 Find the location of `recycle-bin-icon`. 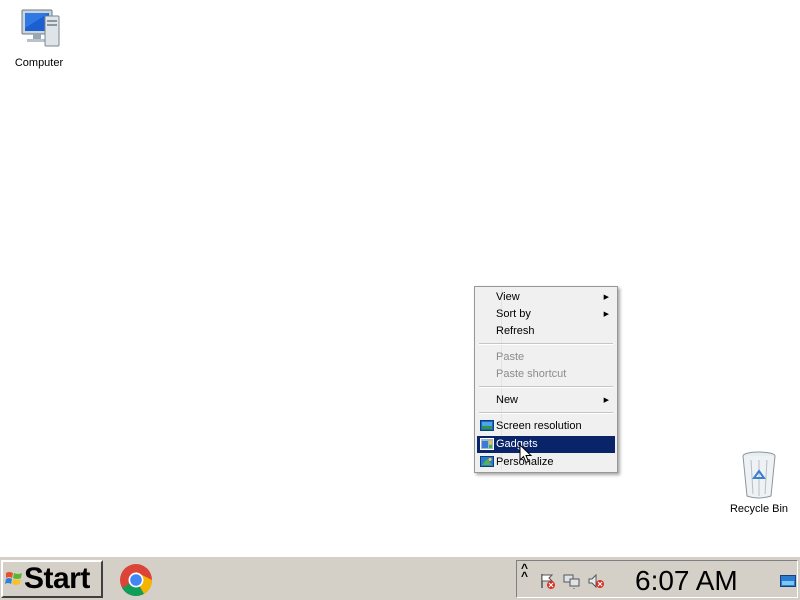

recycle-bin-icon is located at coordinates (759, 475).